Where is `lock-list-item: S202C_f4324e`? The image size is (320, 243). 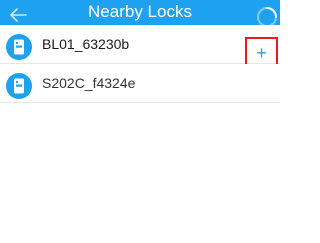 lock-list-item: S202C_f4324e is located at coordinates (140, 83).